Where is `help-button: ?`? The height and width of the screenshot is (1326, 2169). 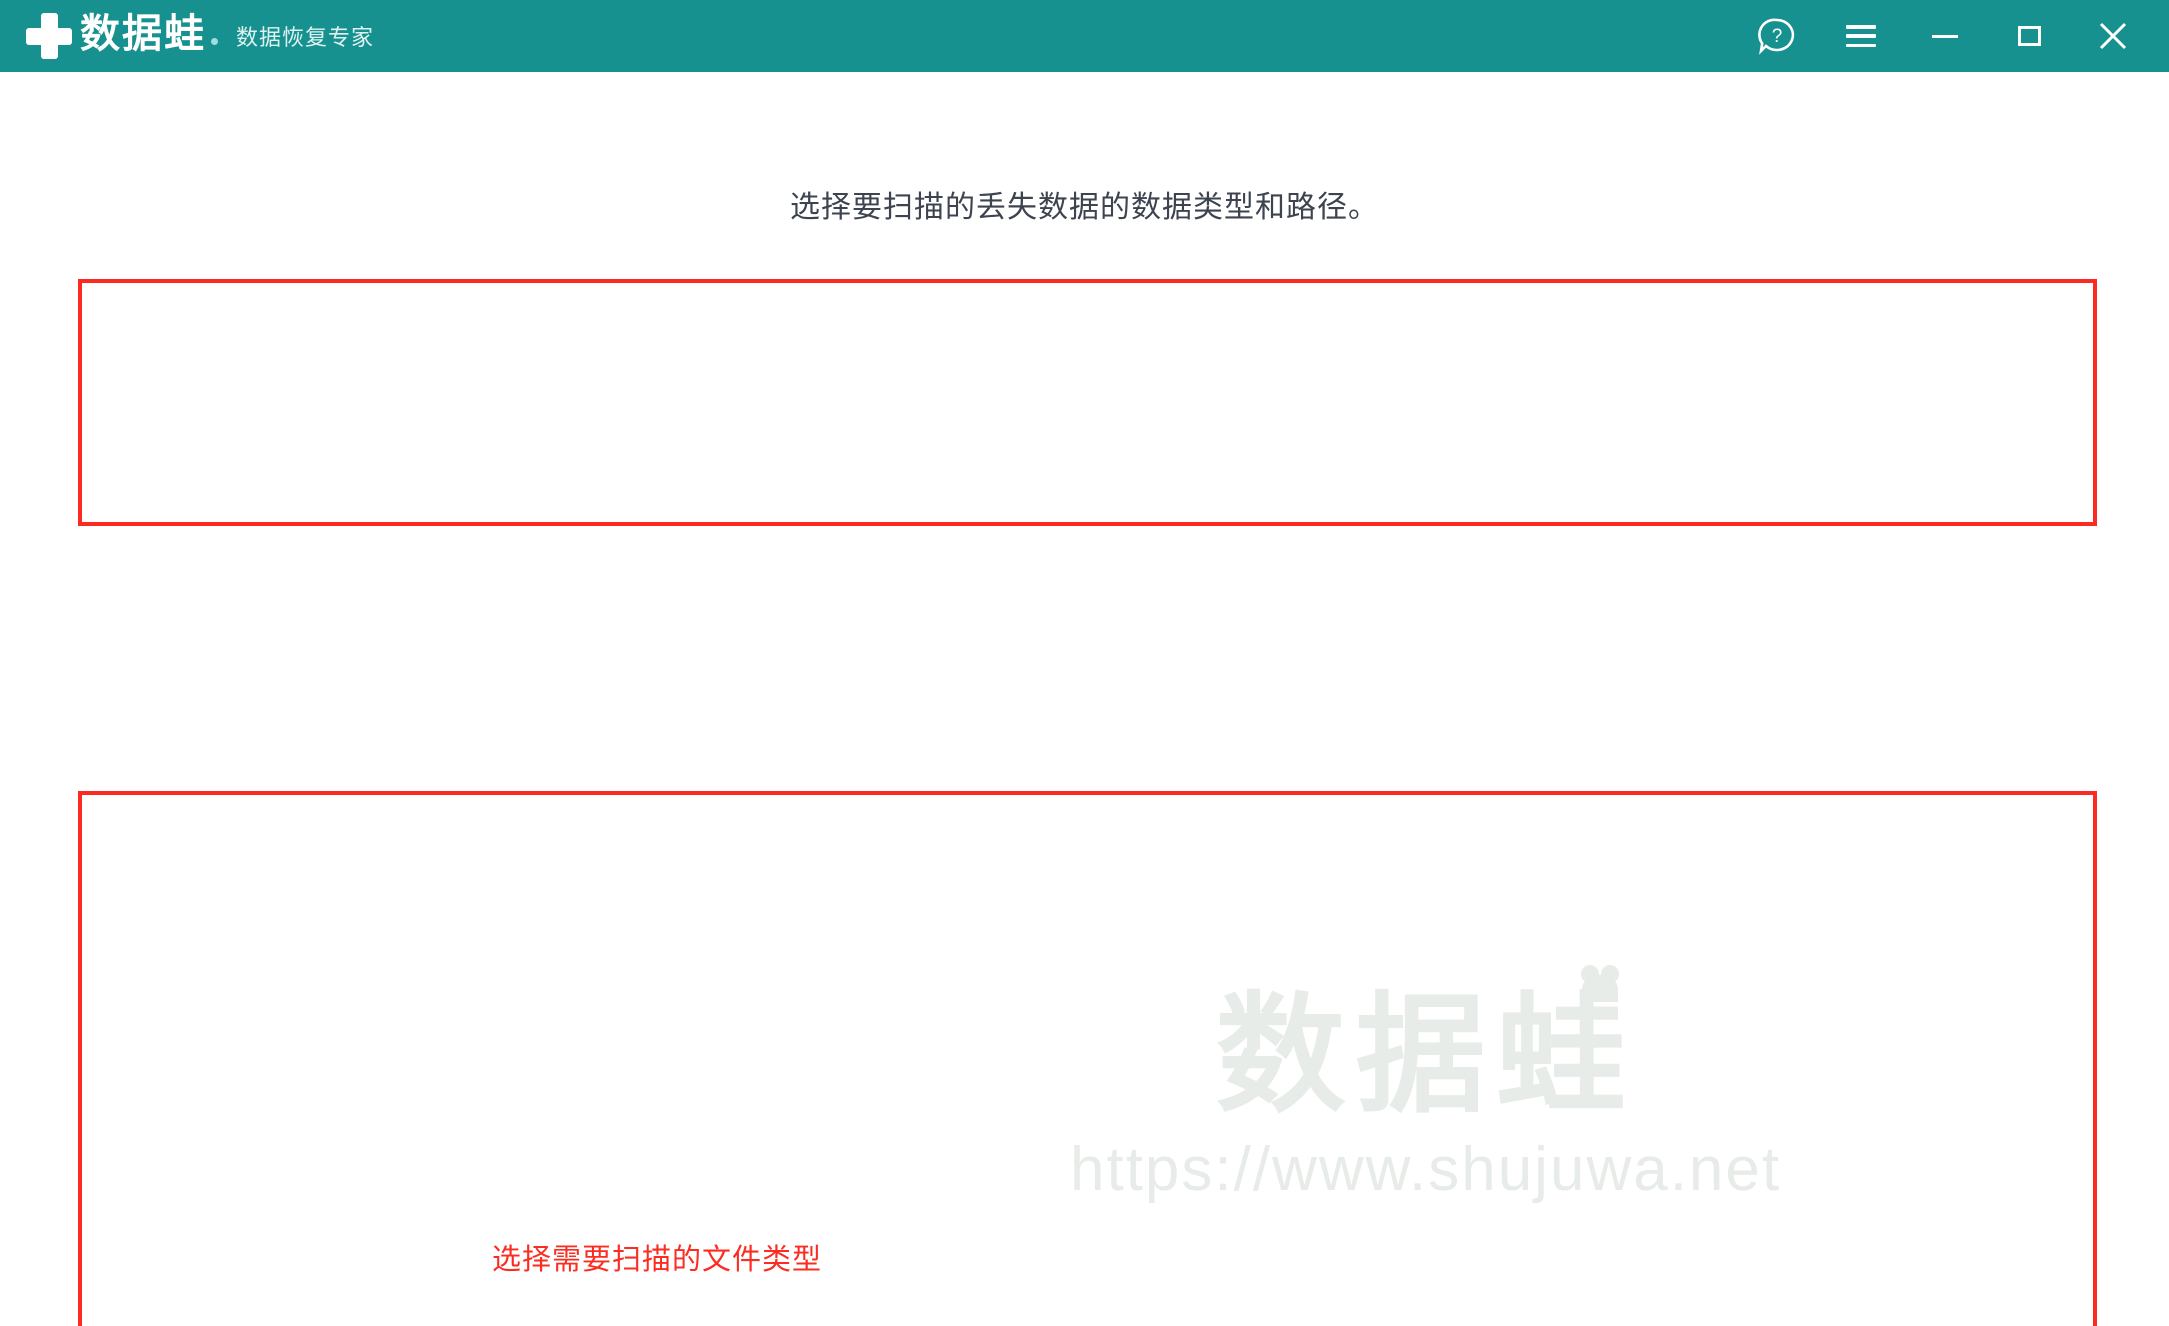
help-button: ? is located at coordinates (1777, 36).